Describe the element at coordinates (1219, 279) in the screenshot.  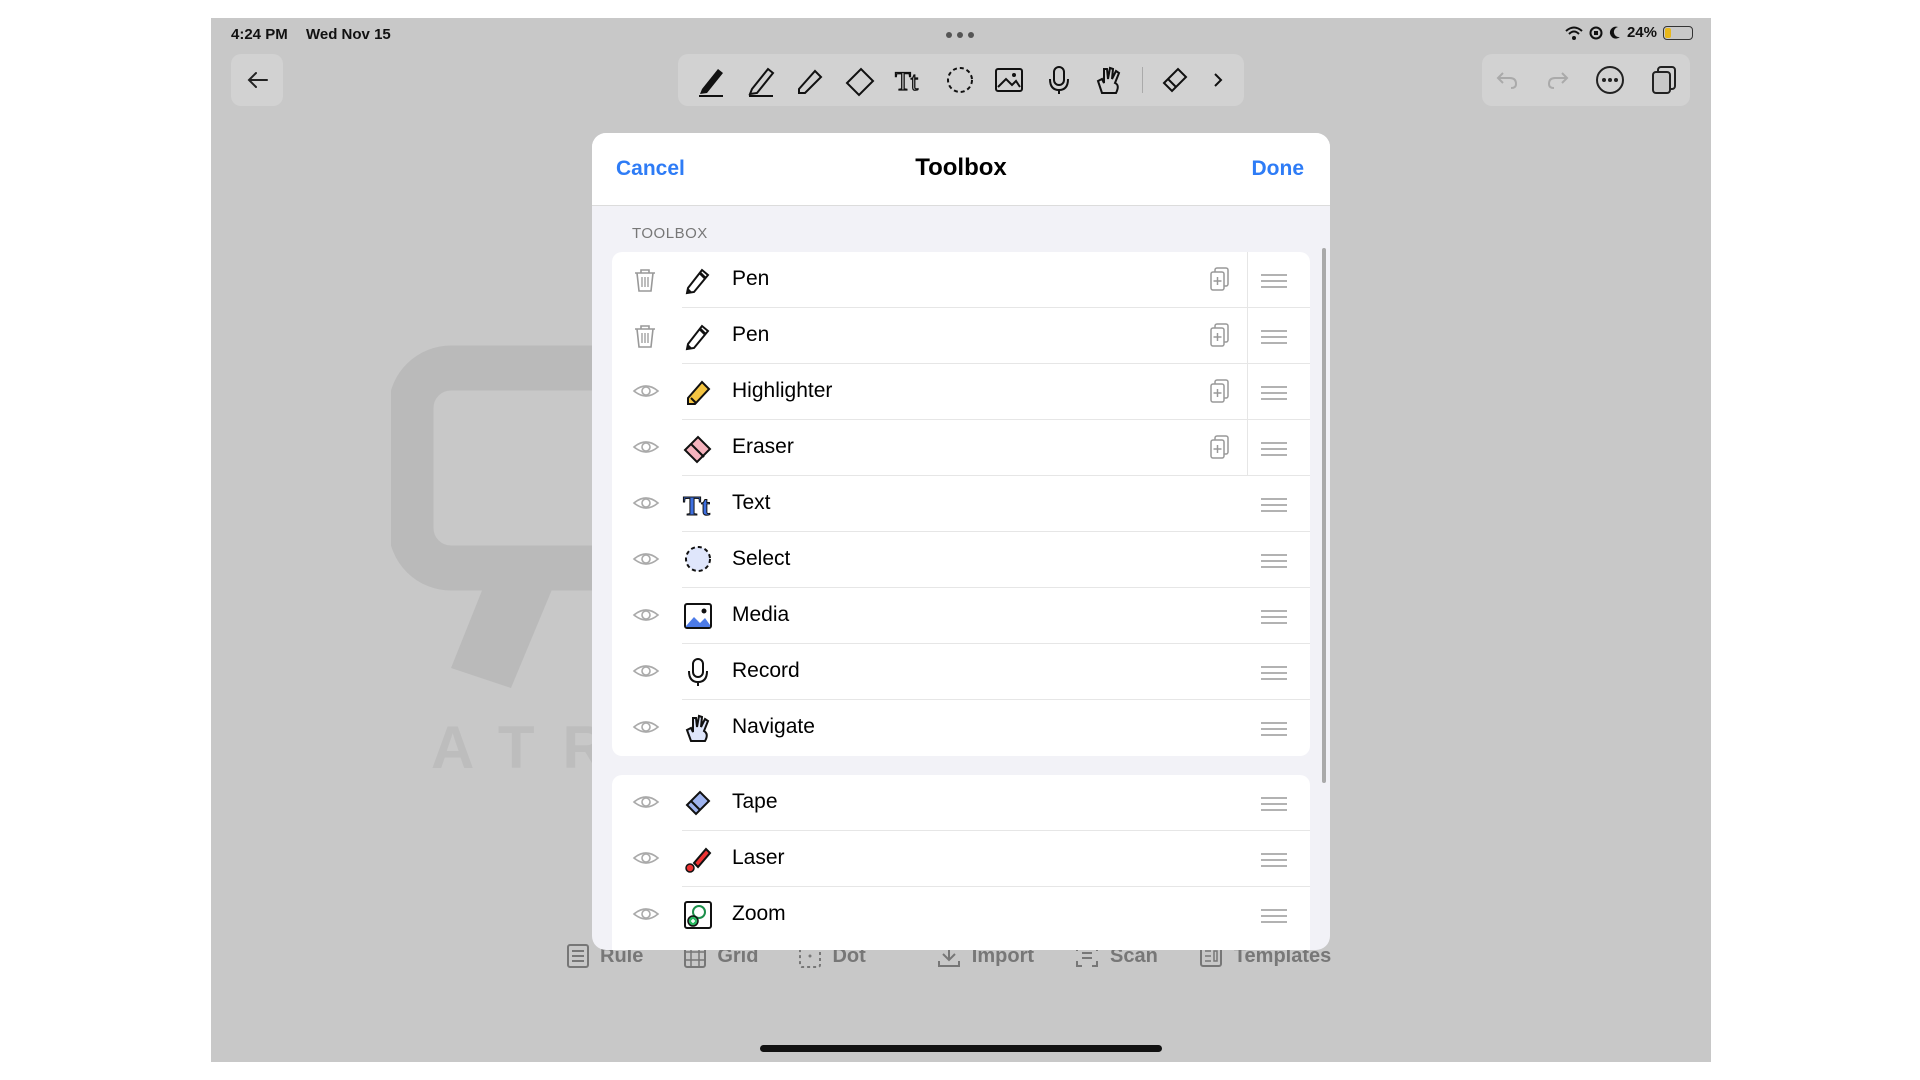
I see `duplicate-icon` at that location.